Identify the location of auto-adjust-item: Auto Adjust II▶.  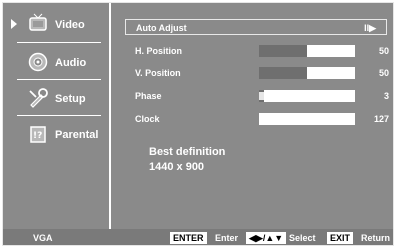
(256, 27).